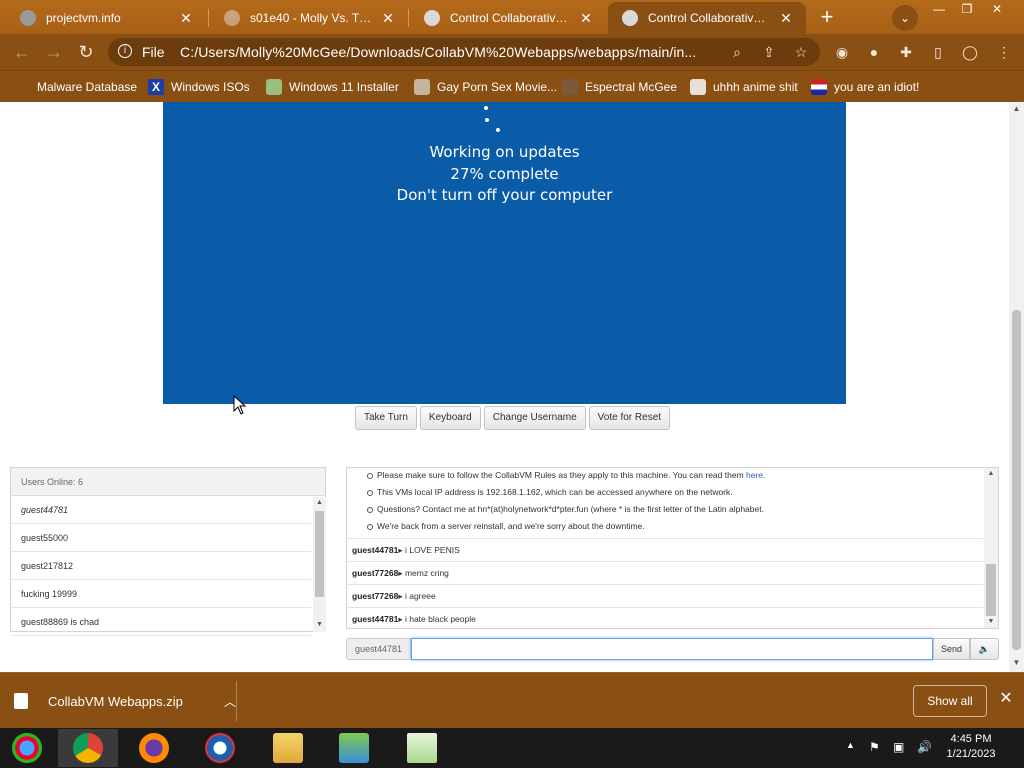 The image size is (1024, 768). What do you see at coordinates (842, 52) in the screenshot?
I see `extension-flag-icon: ◉` at bounding box center [842, 52].